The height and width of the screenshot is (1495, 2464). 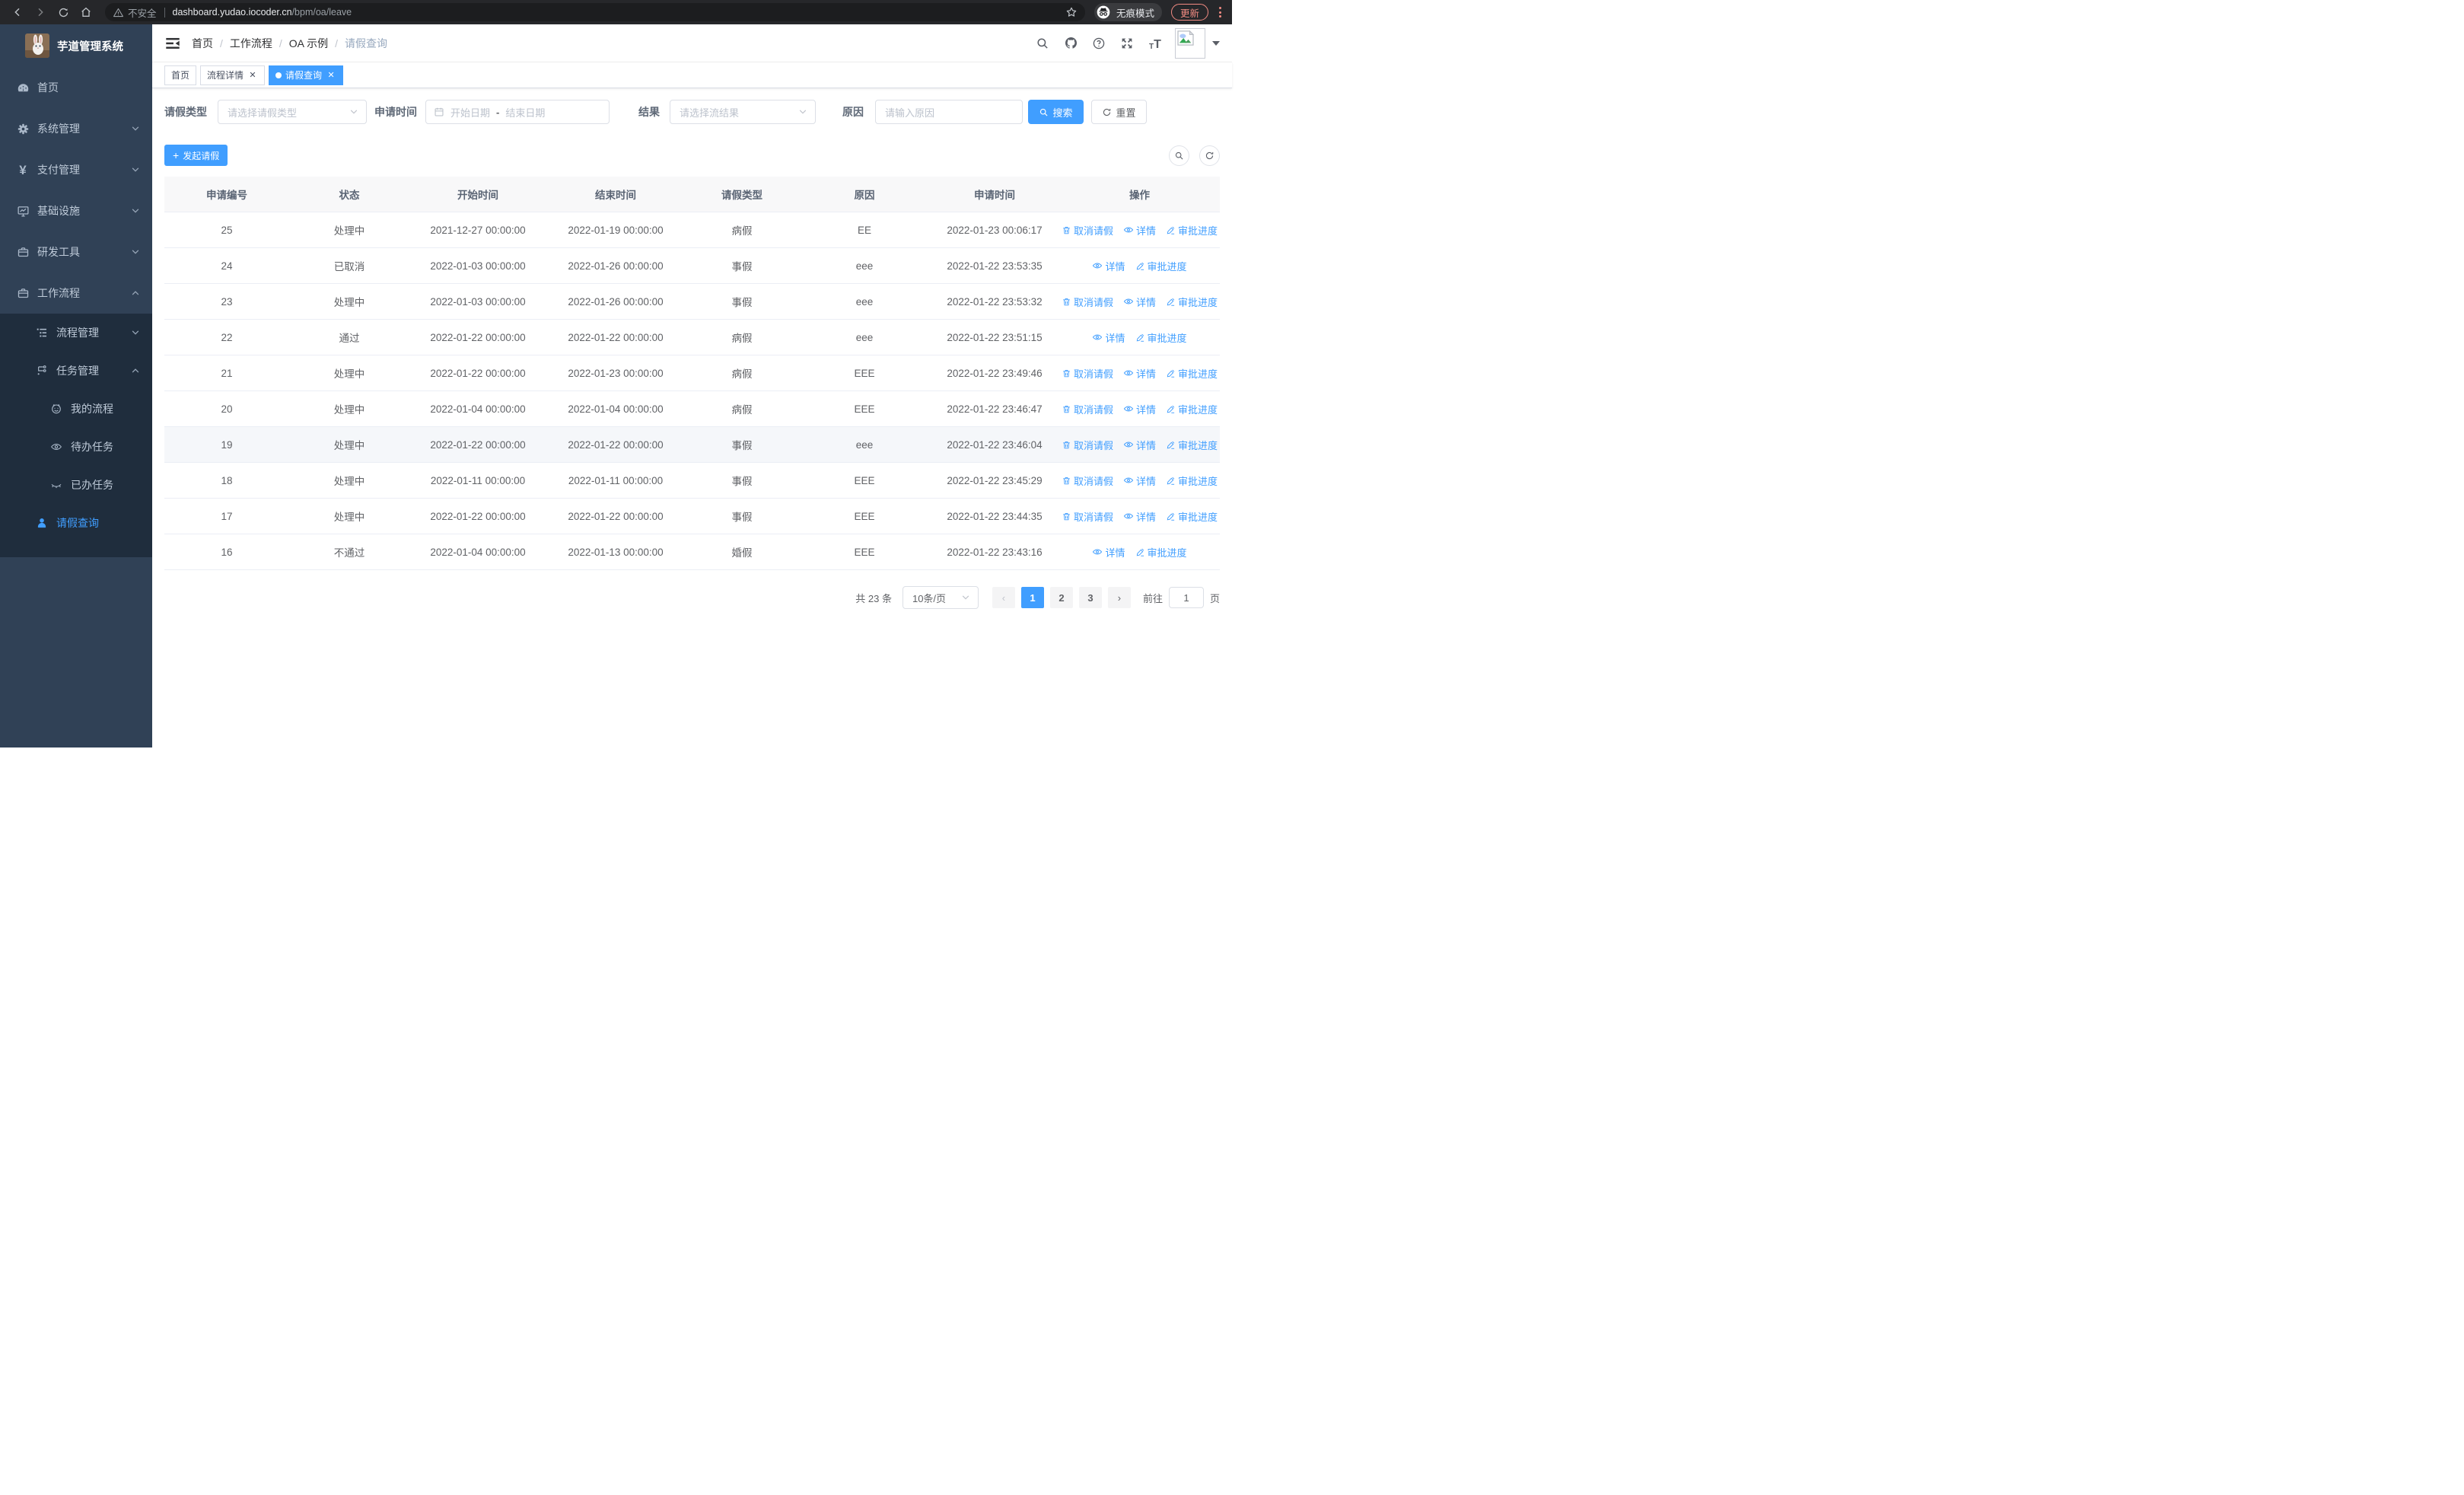 What do you see at coordinates (1186, 597) in the screenshot?
I see `goto-page-input: 1` at bounding box center [1186, 597].